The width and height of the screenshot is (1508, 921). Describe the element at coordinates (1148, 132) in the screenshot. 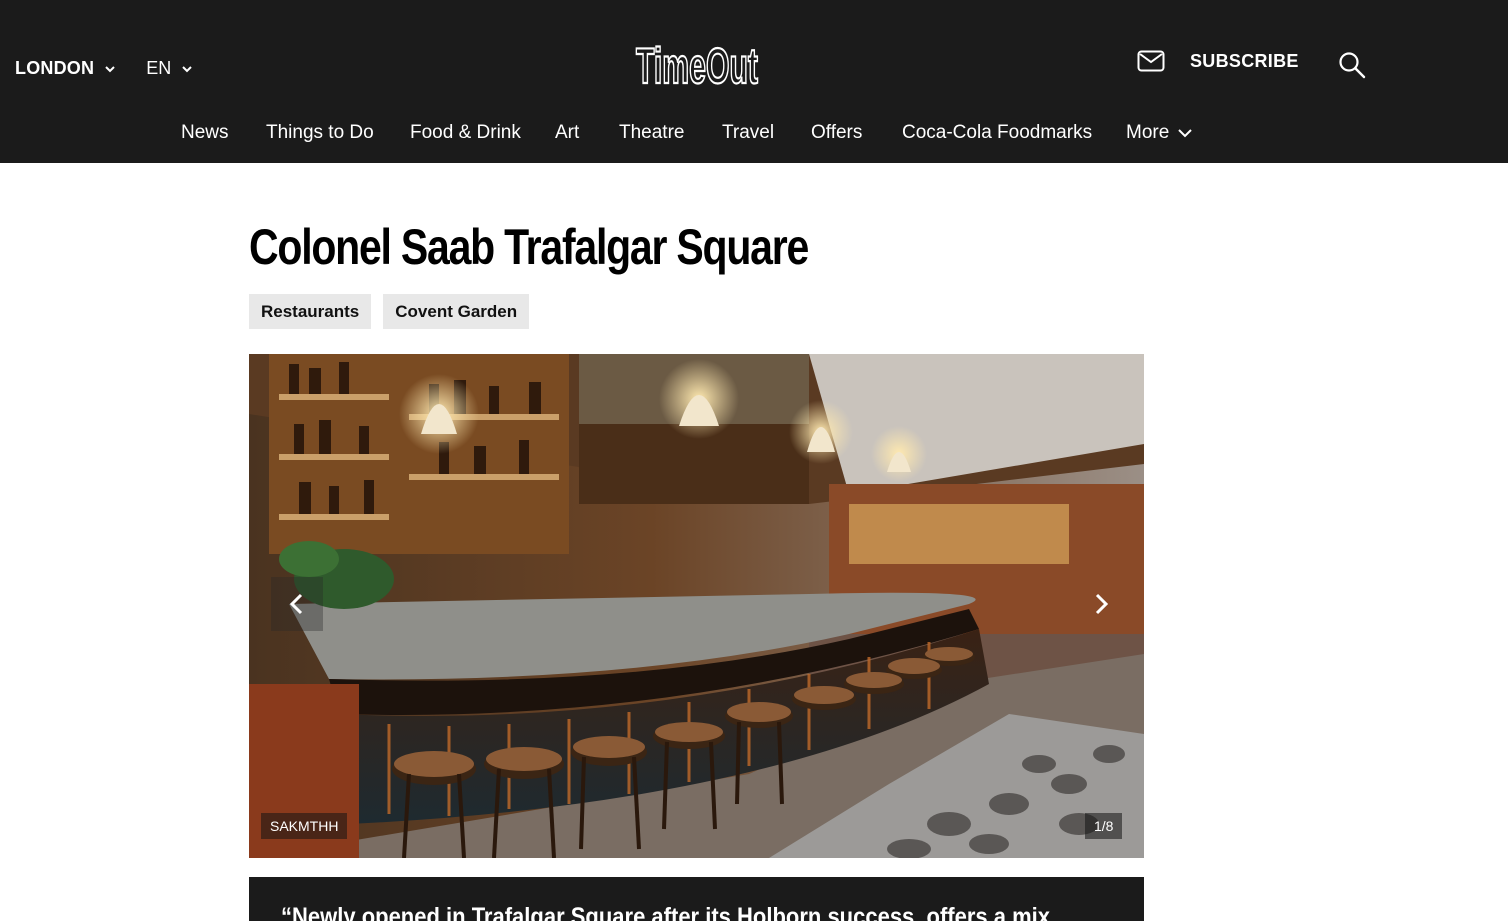

I see `nav-item-label: More` at that location.